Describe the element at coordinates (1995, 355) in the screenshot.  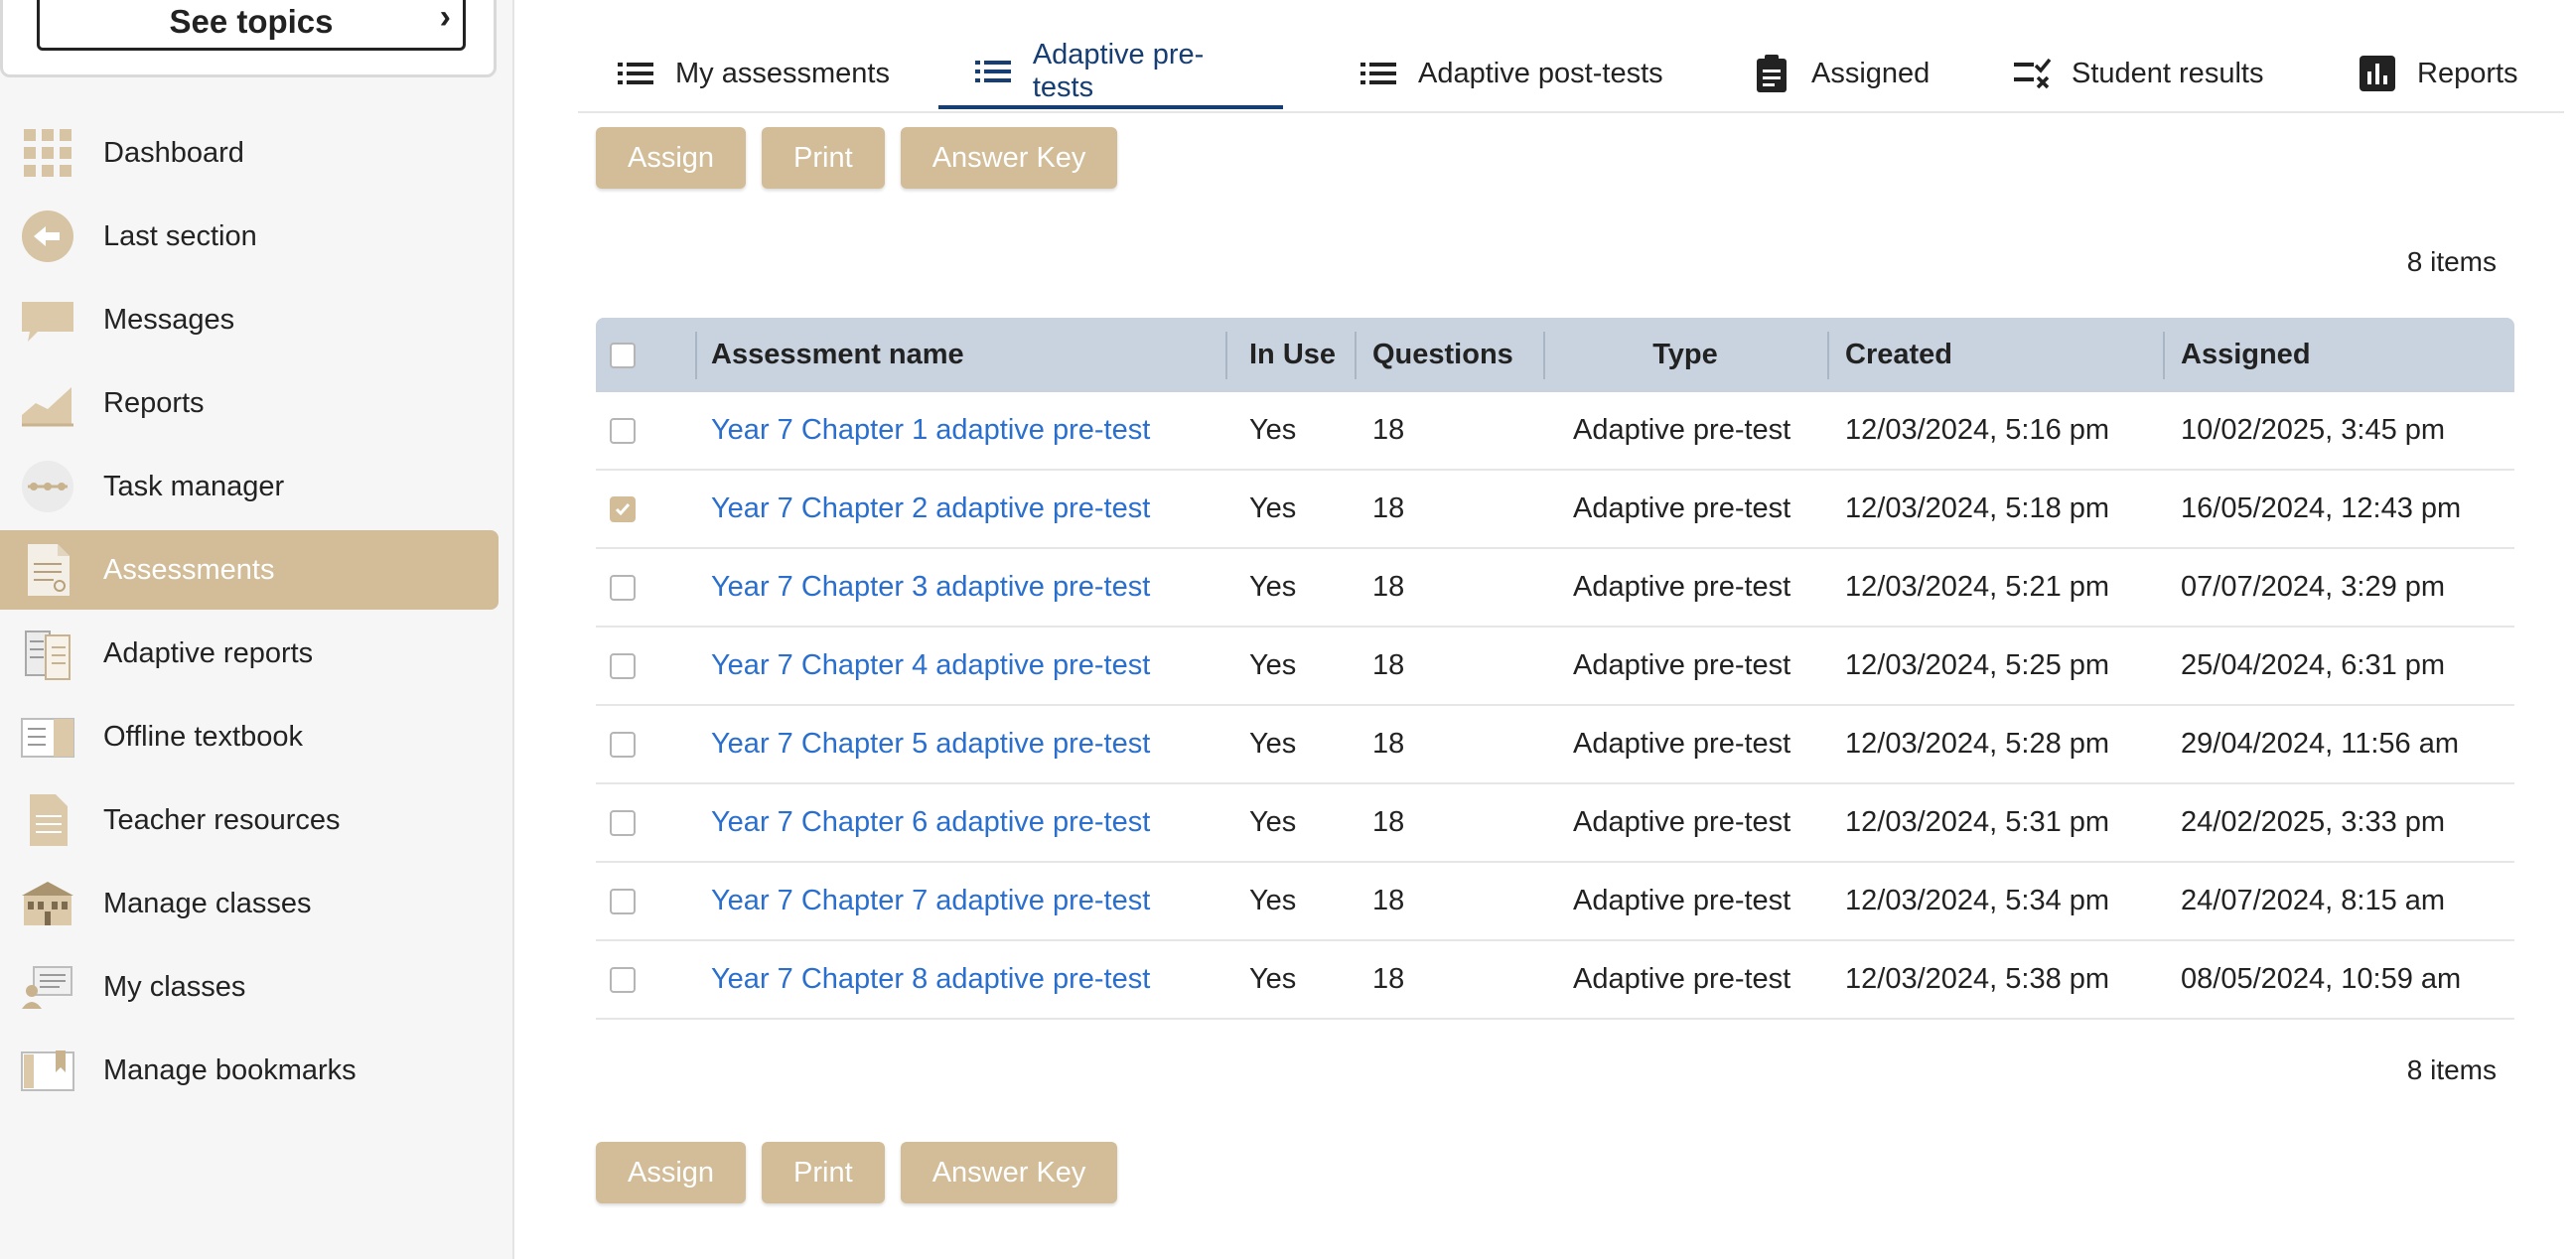
I see `column-header-created: Created` at that location.